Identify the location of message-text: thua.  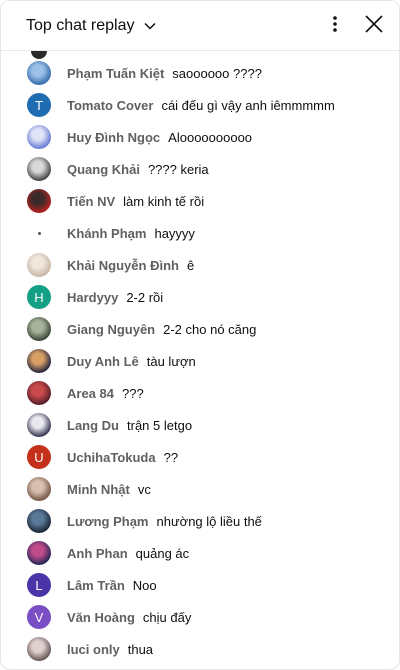
(140, 649).